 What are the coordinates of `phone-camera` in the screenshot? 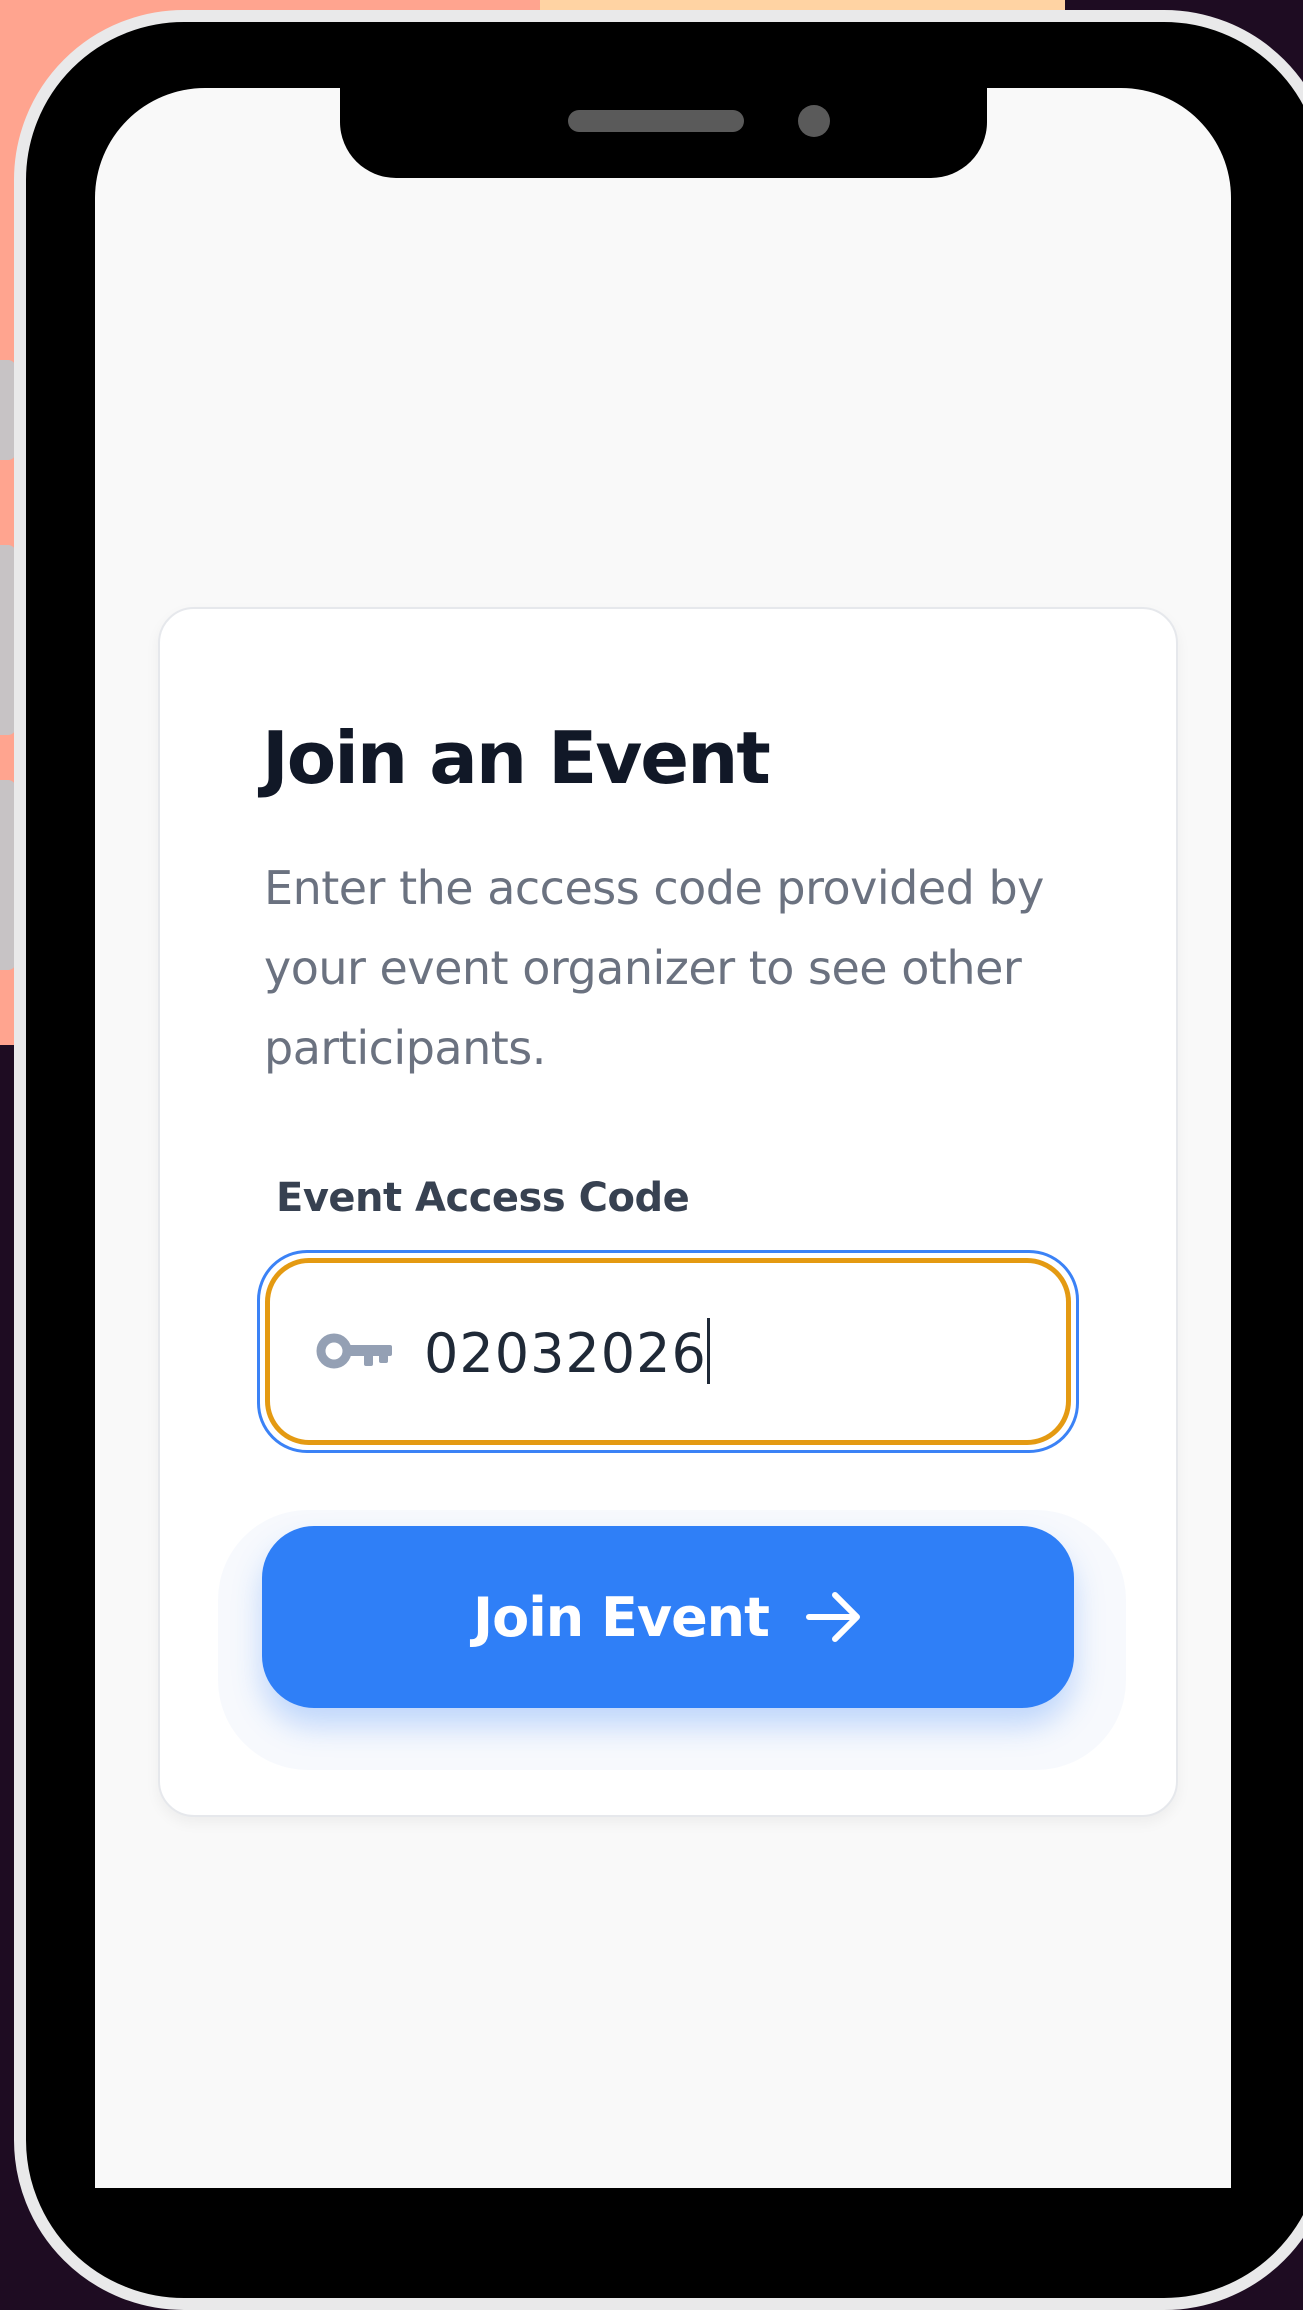 It's located at (814, 121).